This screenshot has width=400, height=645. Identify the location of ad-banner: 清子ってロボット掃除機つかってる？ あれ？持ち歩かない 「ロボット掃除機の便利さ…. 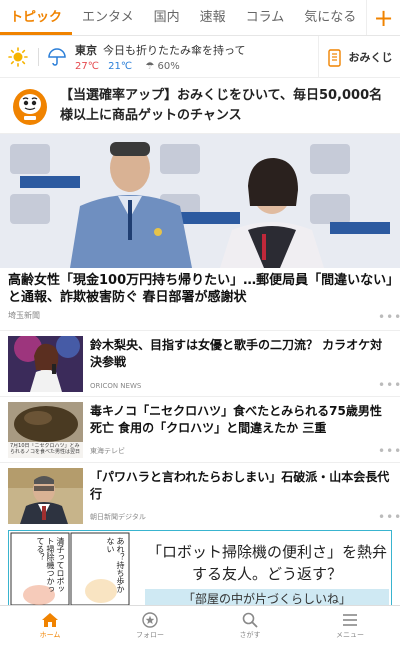
(200, 568).